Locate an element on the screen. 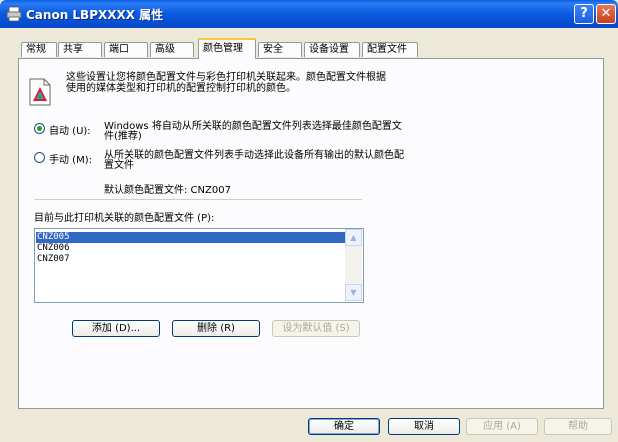  printer-icon is located at coordinates (14, 14).